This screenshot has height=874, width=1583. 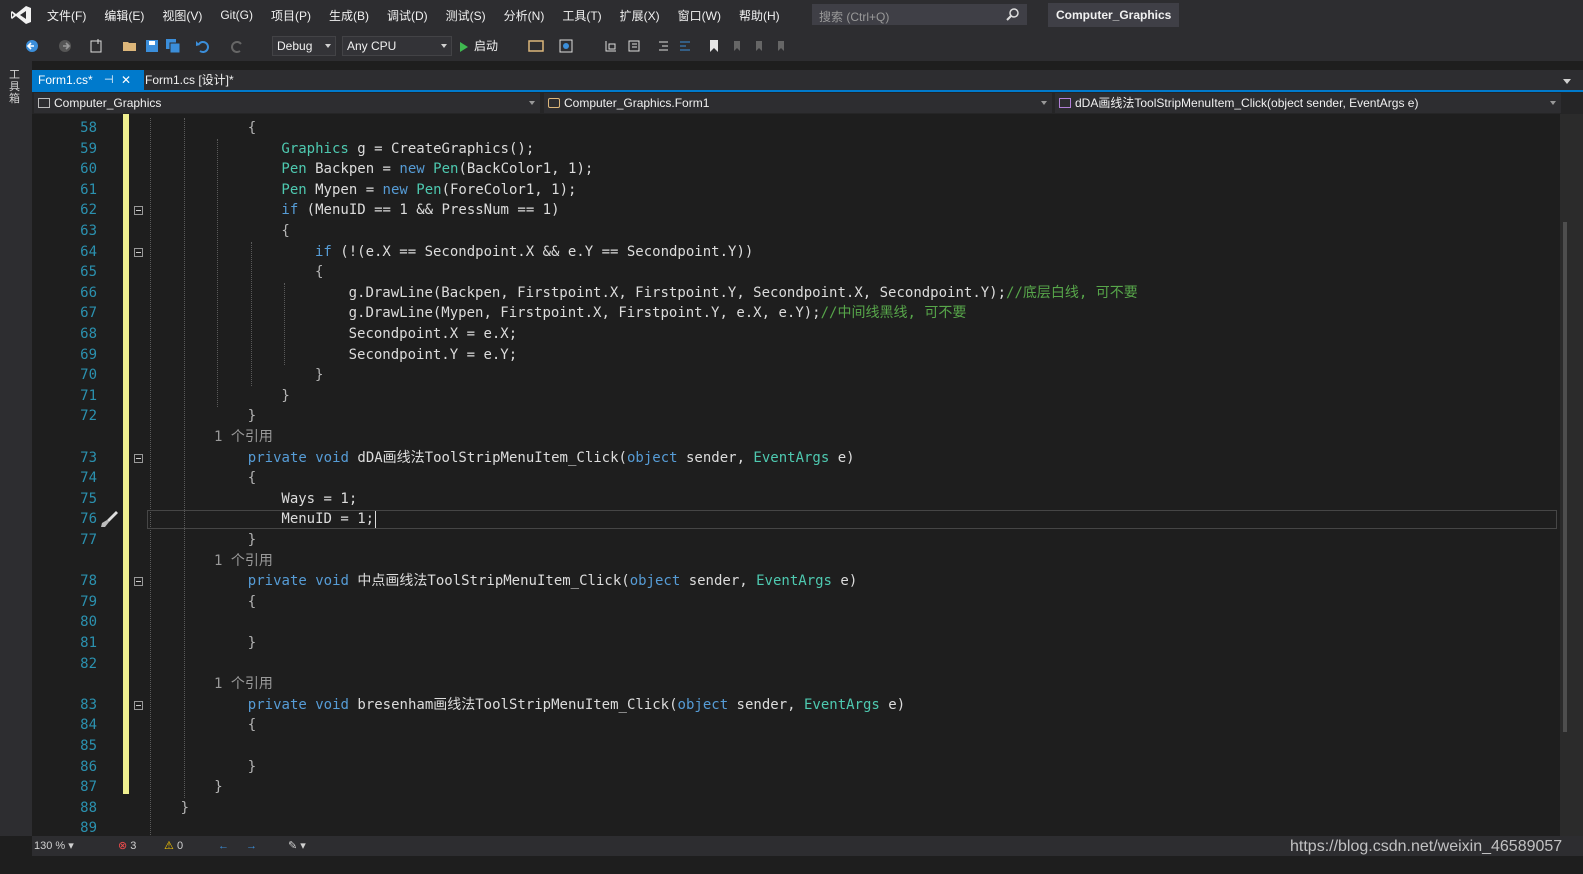 What do you see at coordinates (152, 46) in the screenshot?
I see `save-icon` at bounding box center [152, 46].